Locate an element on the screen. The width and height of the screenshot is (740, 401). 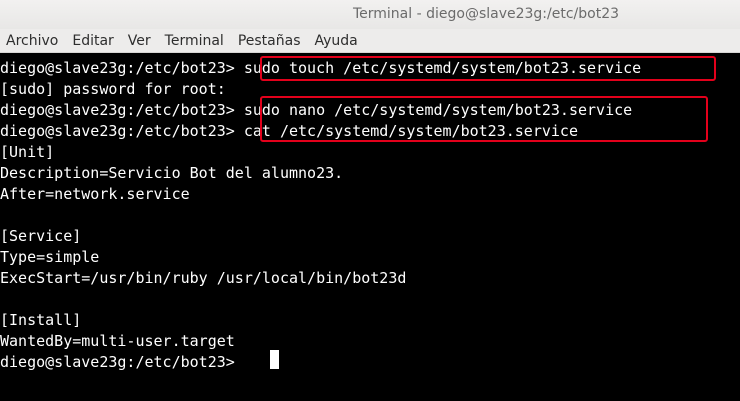
command-cat: cat /etc/systemd/system/bot23.service is located at coordinates (406, 131).